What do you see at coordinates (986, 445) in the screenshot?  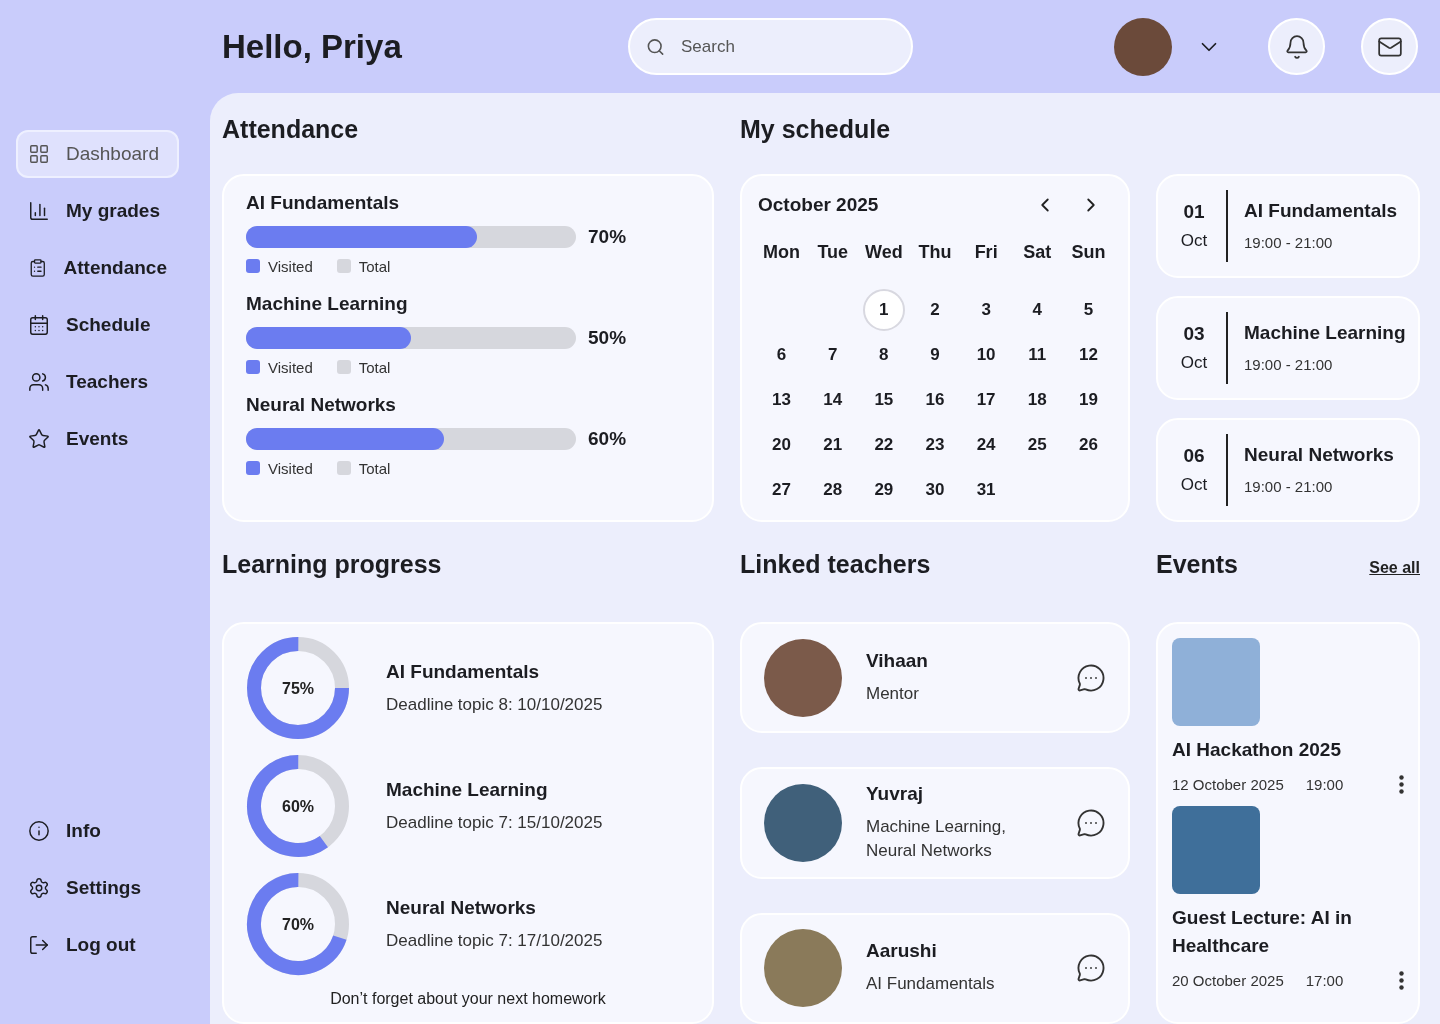 I see `calendar-day: 24` at bounding box center [986, 445].